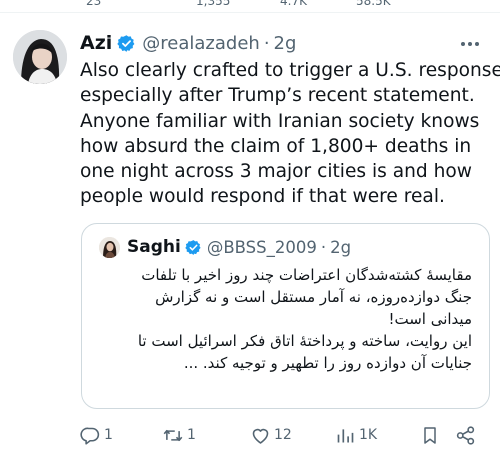  What do you see at coordinates (430, 319) in the screenshot?
I see `quoted-text-line: میدانی است!` at bounding box center [430, 319].